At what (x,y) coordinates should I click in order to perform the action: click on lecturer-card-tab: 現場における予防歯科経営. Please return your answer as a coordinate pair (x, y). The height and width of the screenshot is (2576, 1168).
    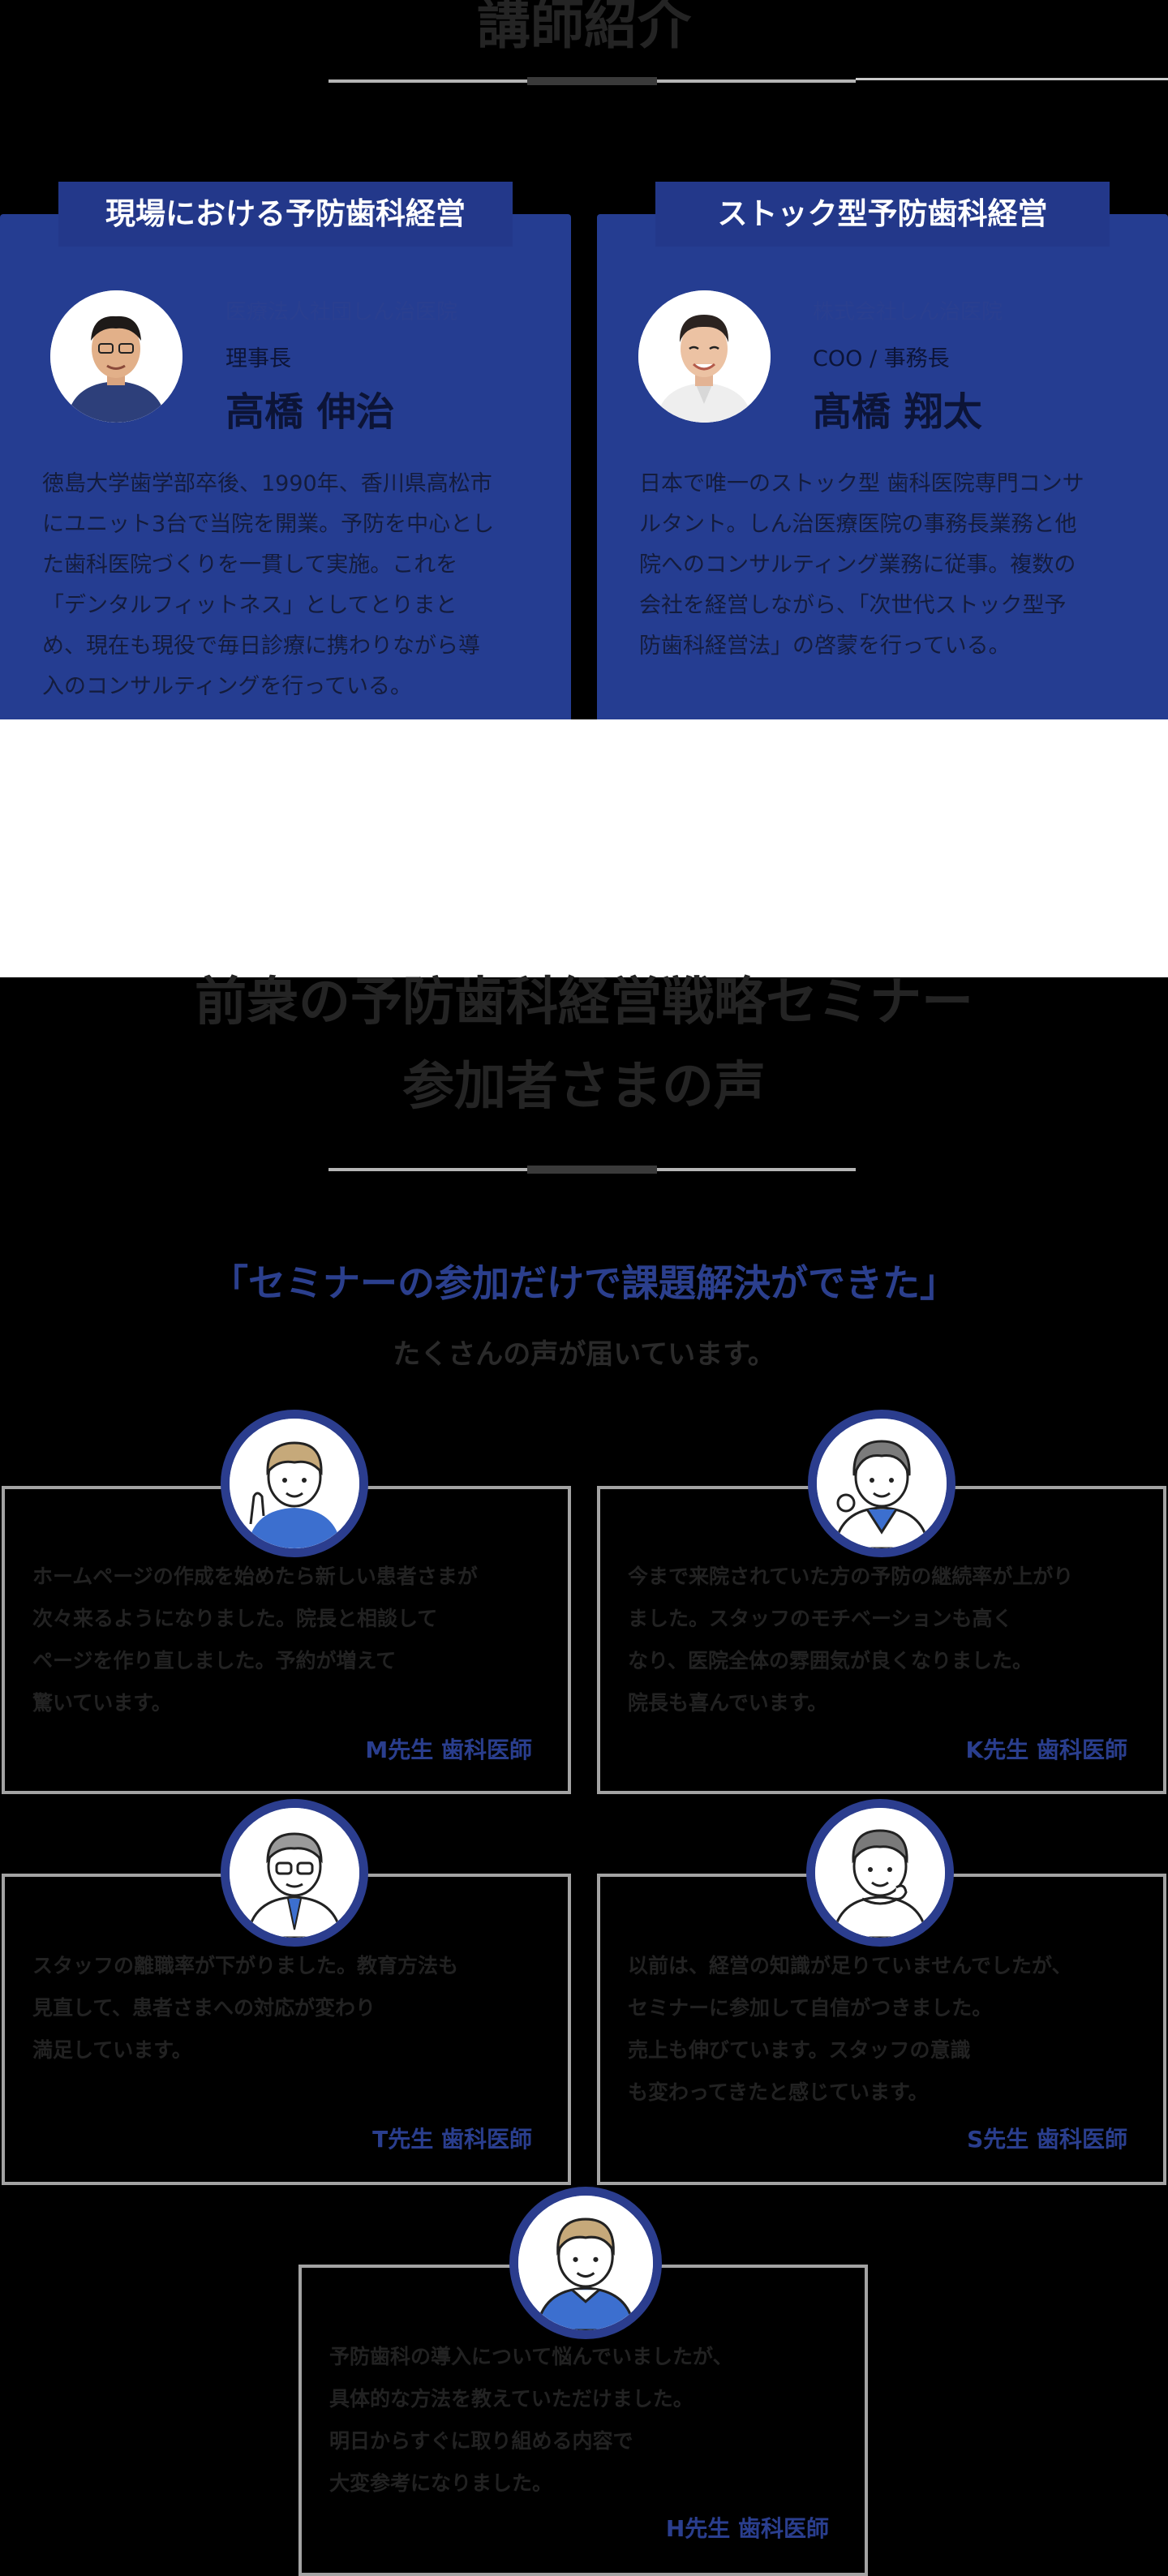
    Looking at the image, I should click on (285, 215).